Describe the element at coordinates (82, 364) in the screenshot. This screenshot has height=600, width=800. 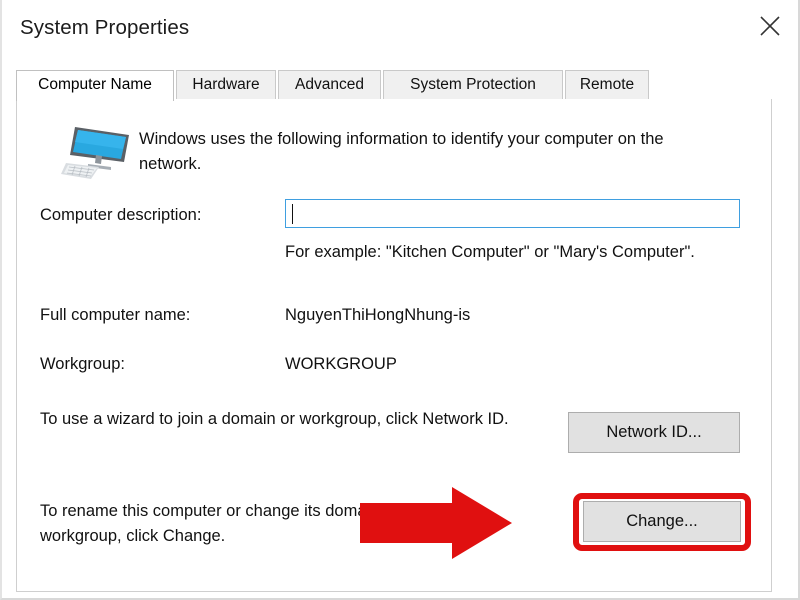
I see `workgroup-label: Workgroup:` at that location.